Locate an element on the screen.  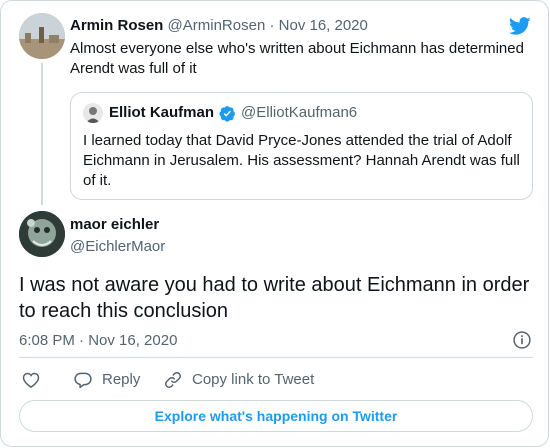
parent-date: Nov 16, 2020 is located at coordinates (323, 25).